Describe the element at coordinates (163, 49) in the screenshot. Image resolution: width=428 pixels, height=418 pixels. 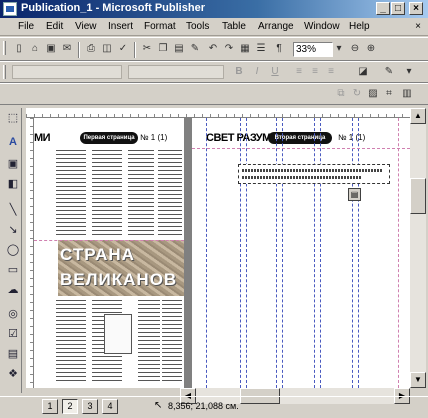
I see `copy-icon: ❐` at that location.